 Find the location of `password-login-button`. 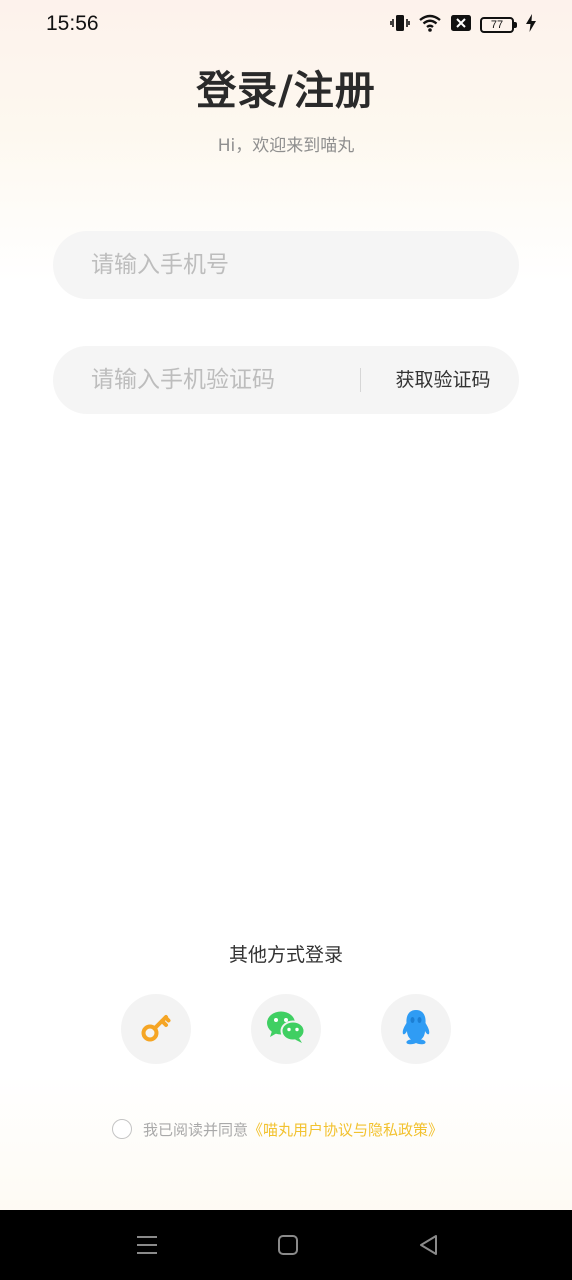

password-login-button is located at coordinates (156, 1029).